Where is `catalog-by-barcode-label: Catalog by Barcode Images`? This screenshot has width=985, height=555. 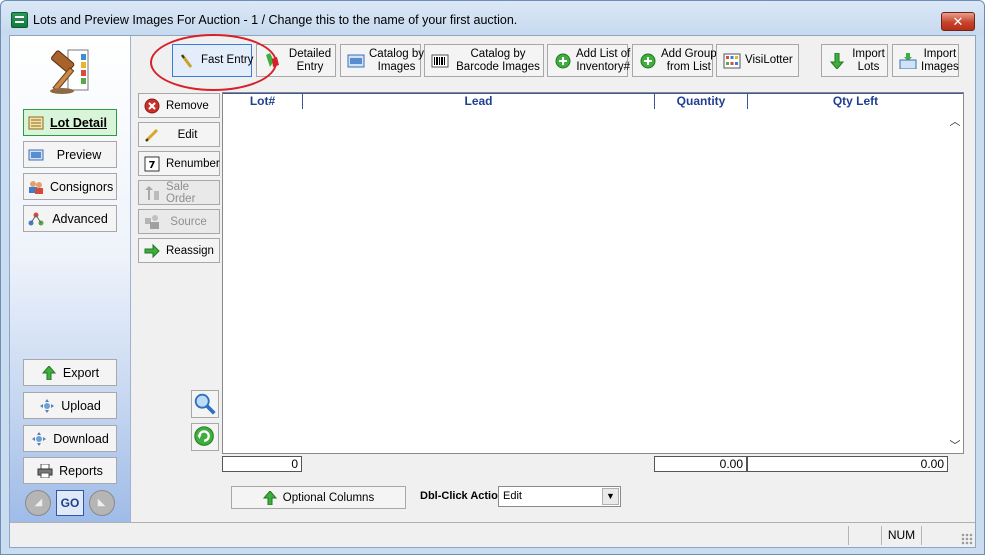 catalog-by-barcode-label: Catalog by Barcode Images is located at coordinates (498, 60).